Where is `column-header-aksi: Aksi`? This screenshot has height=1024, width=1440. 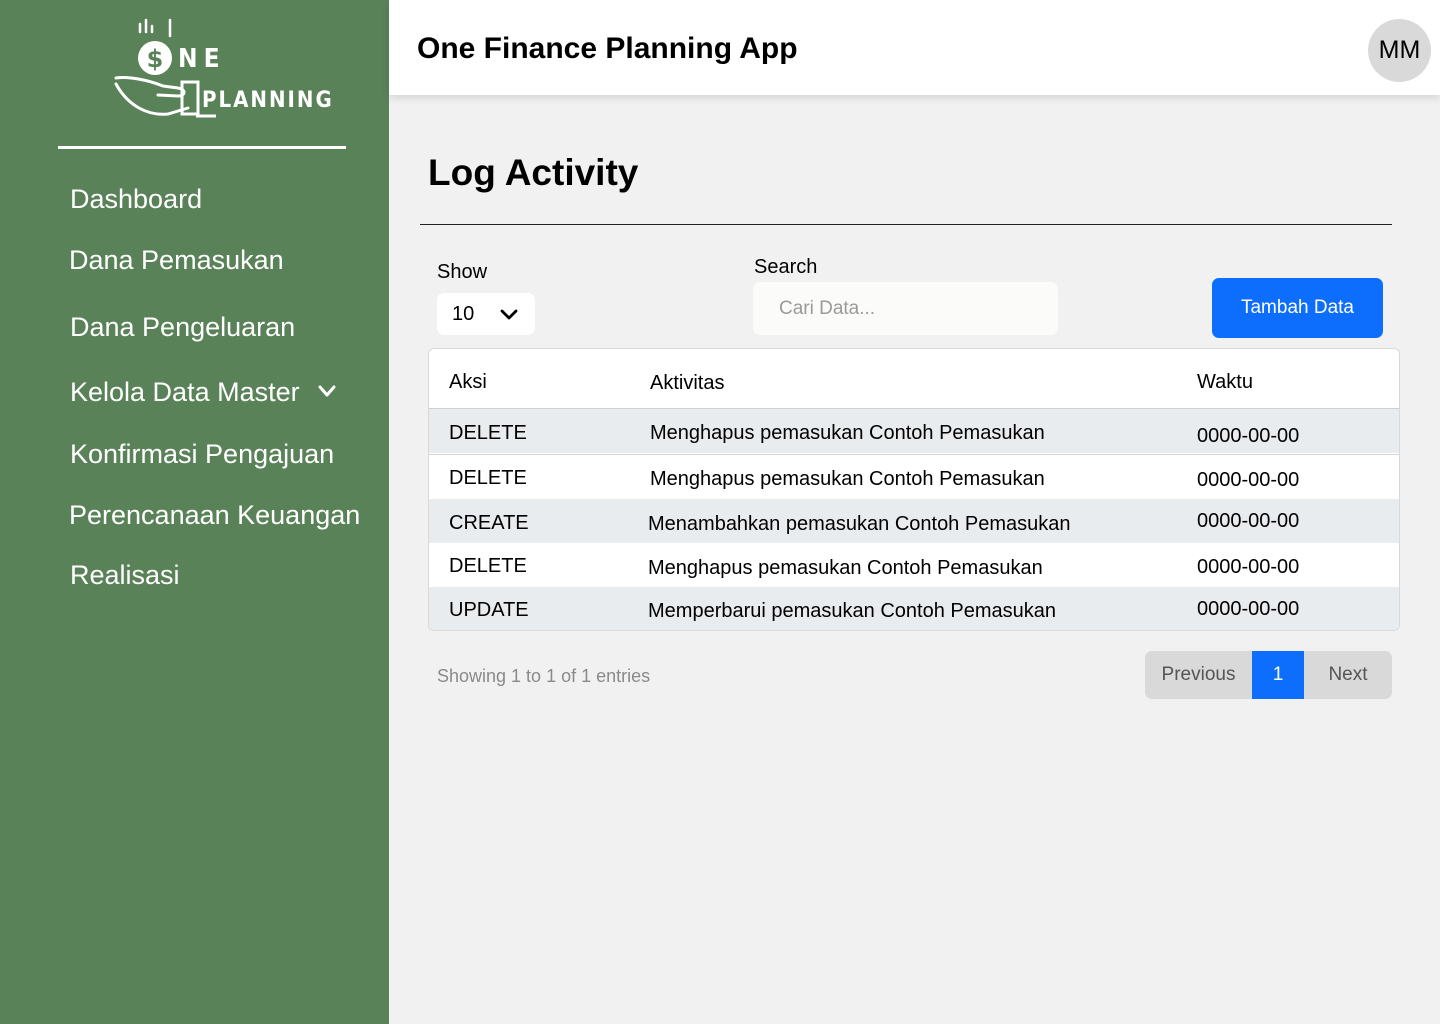 column-header-aksi: Aksi is located at coordinates (468, 382).